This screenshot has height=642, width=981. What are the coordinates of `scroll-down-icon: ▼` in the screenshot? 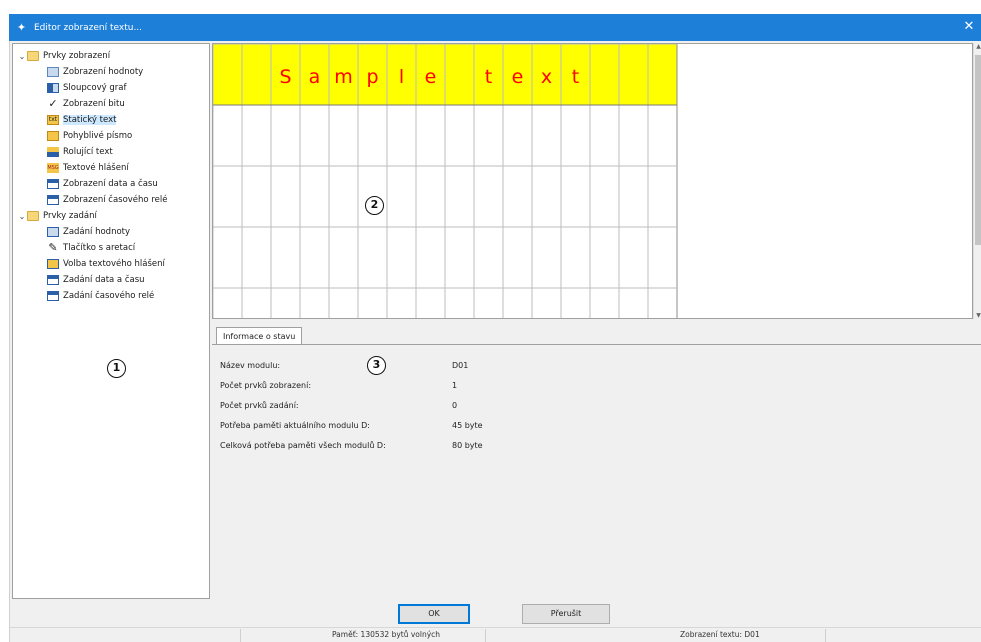 It's located at (977, 315).